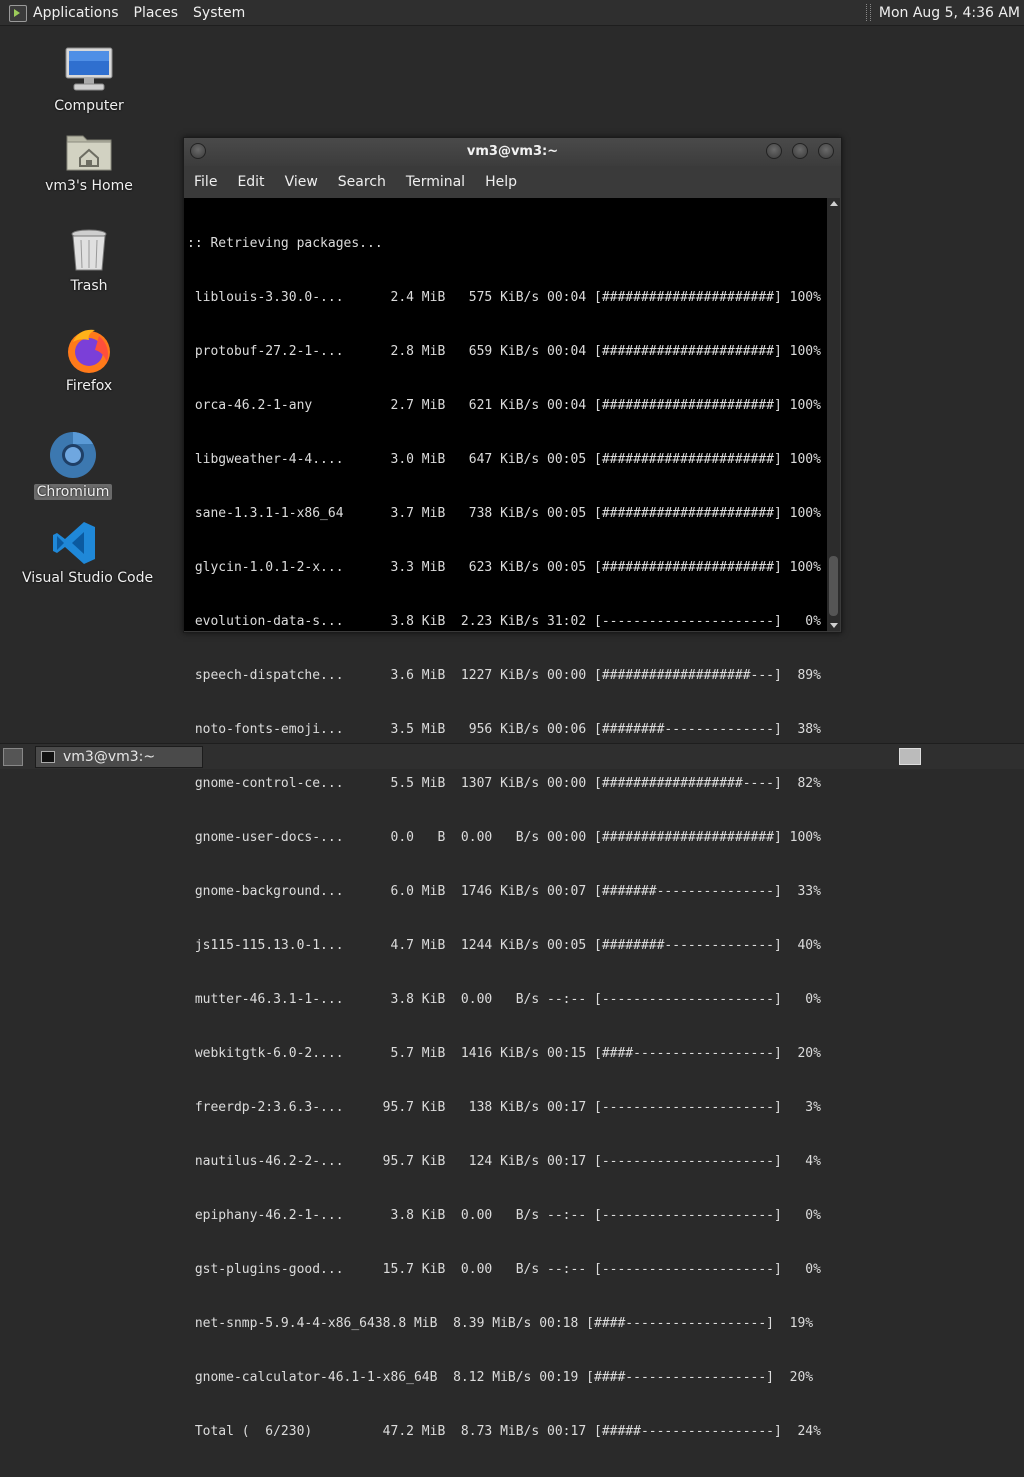 This screenshot has width=1024, height=1477. What do you see at coordinates (834, 625) in the screenshot?
I see `scroll-down-arrow-icon` at bounding box center [834, 625].